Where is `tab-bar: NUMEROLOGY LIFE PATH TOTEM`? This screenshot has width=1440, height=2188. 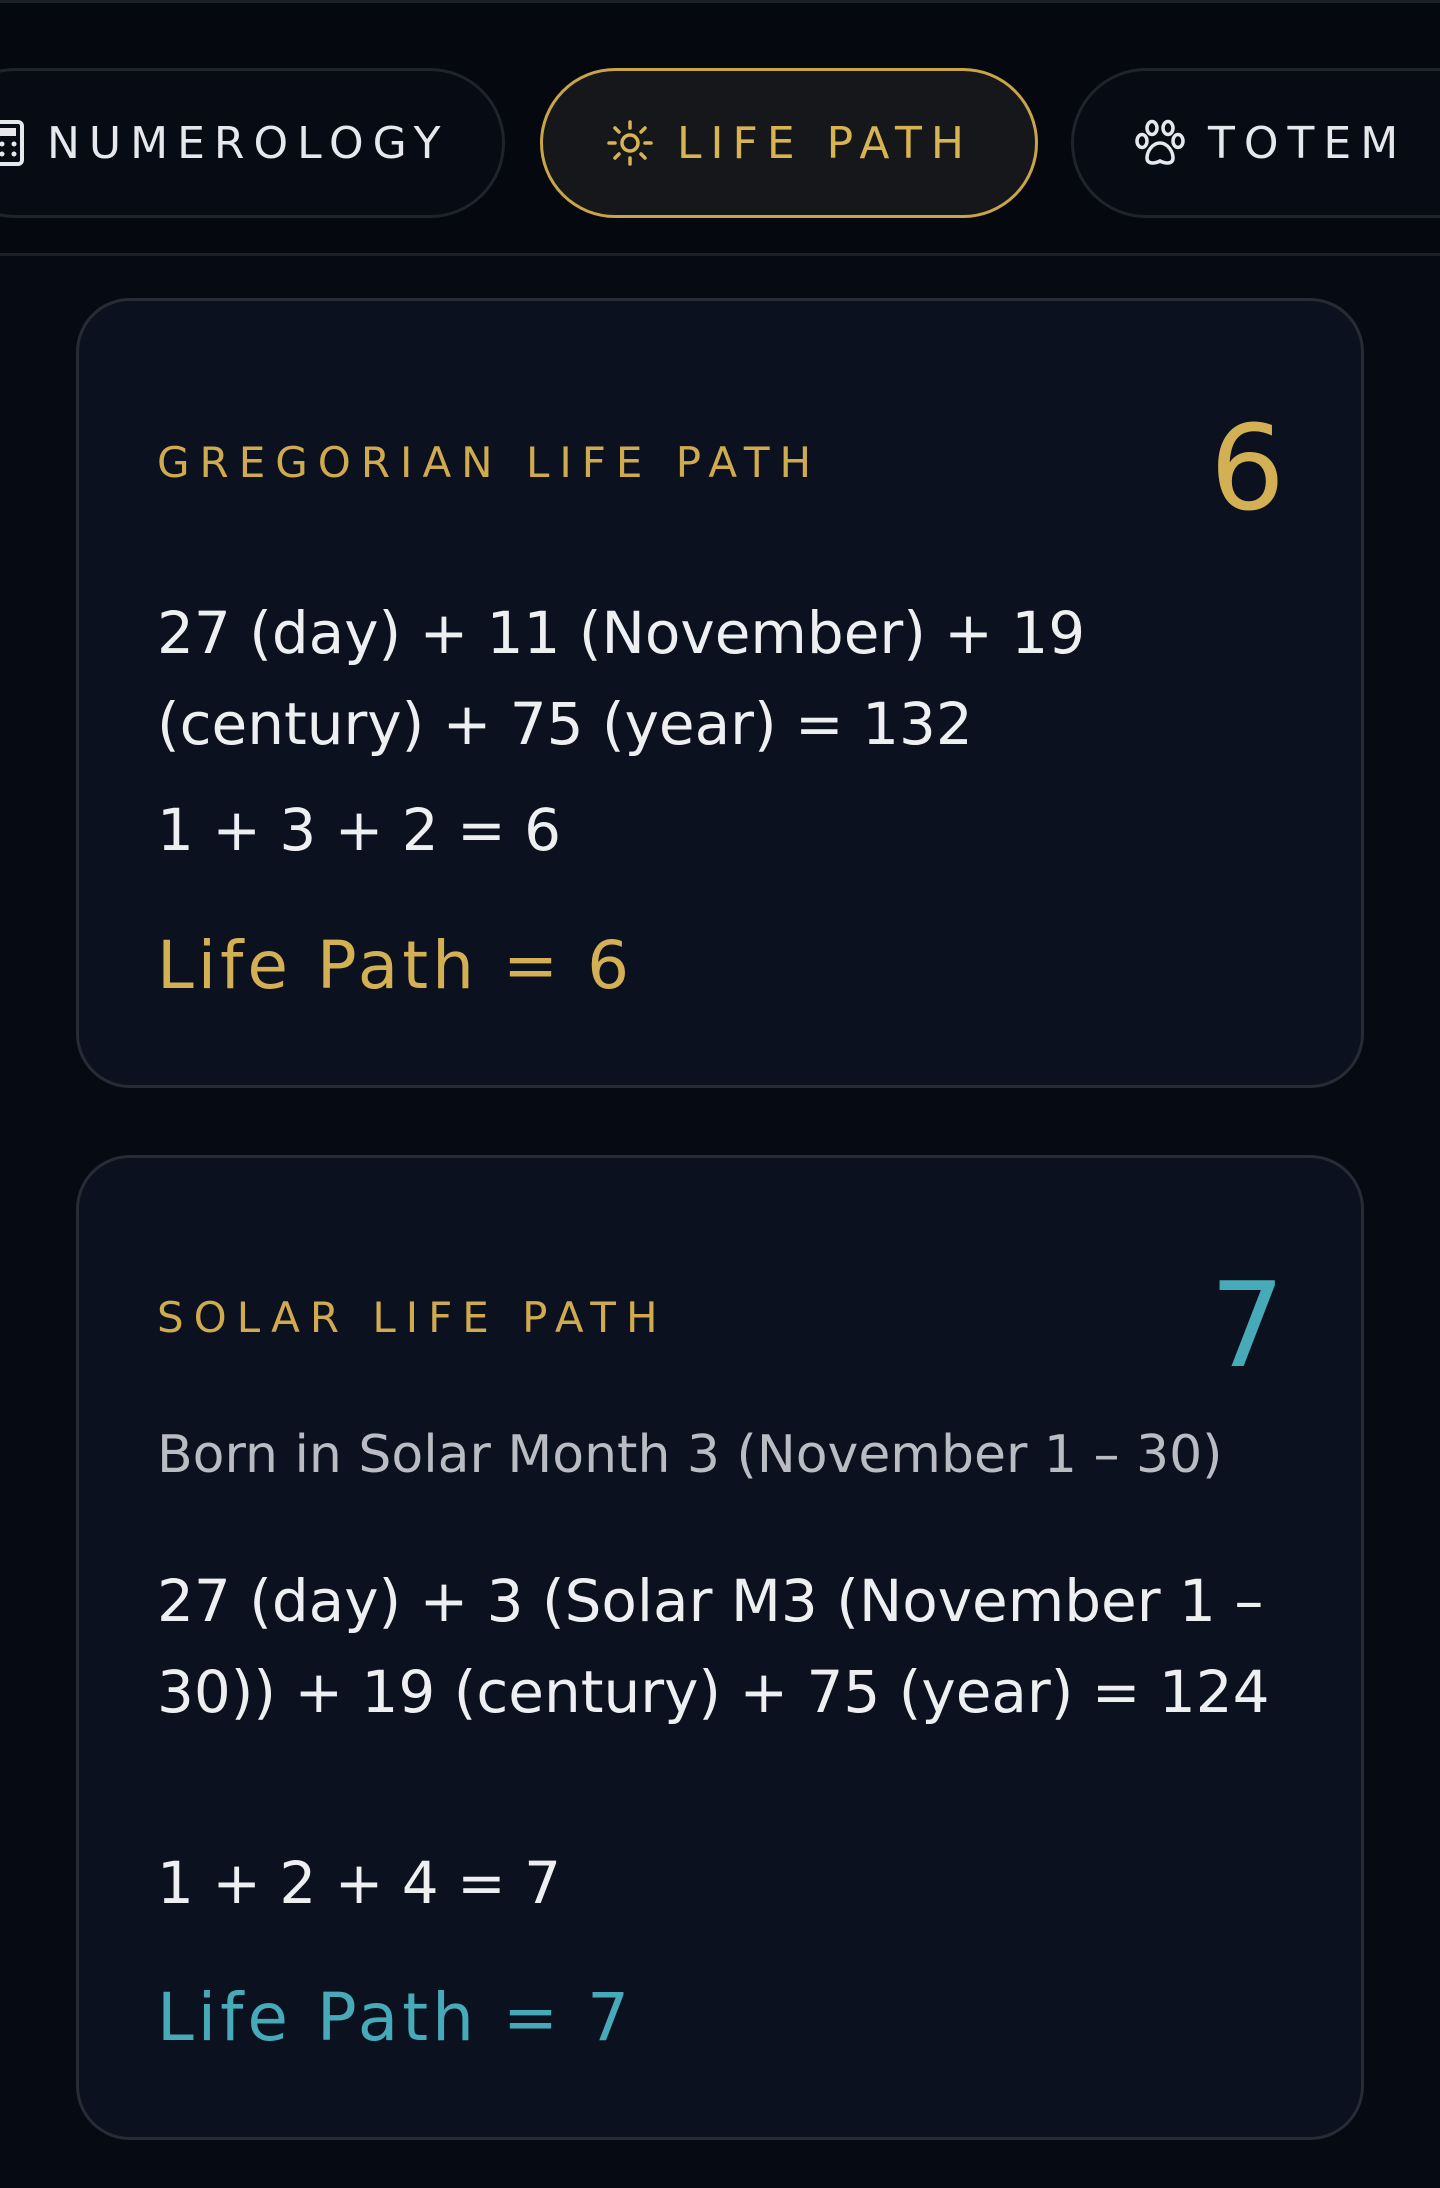
tab-bar: NUMEROLOGY LIFE PATH TOTEM is located at coordinates (720, 128).